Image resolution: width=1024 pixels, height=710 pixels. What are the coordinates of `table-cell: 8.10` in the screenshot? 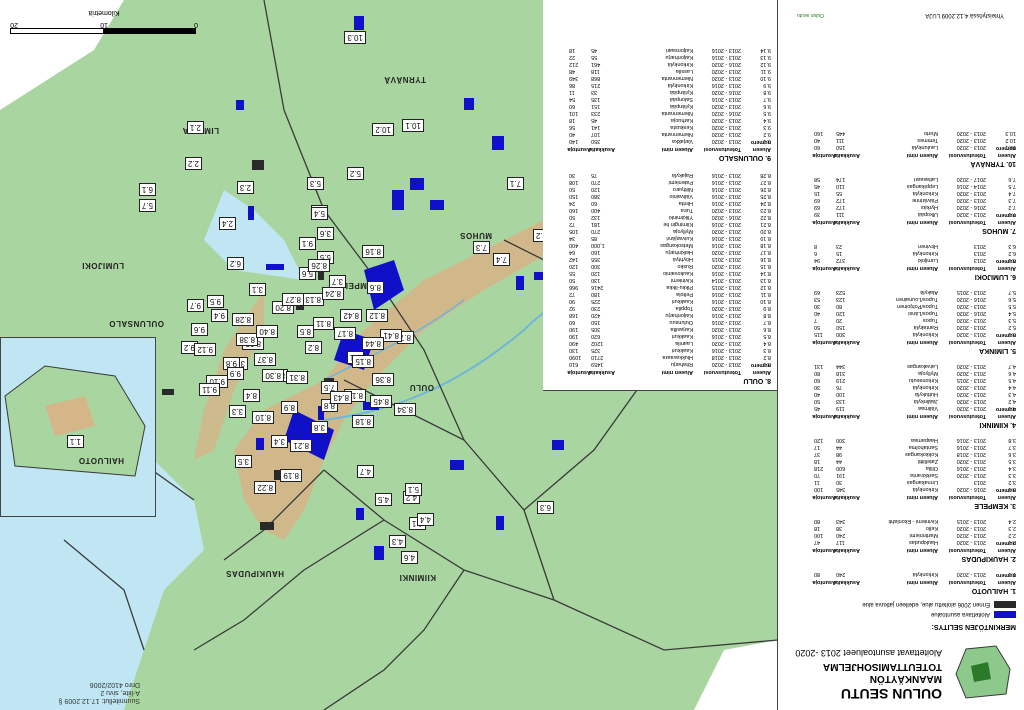 It's located at (765, 301).